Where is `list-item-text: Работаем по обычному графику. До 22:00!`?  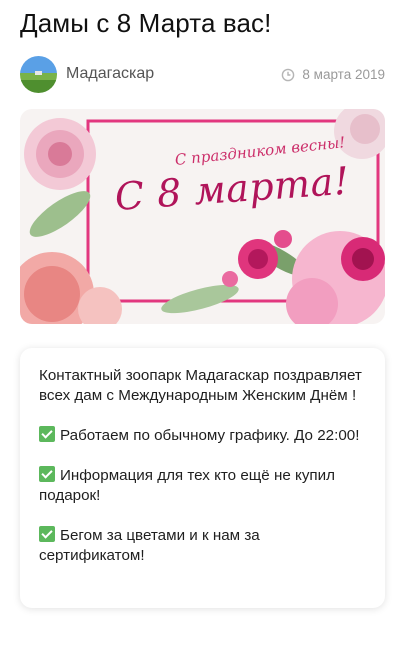 list-item-text: Работаем по обычному графику. До 22:00! is located at coordinates (210, 435).